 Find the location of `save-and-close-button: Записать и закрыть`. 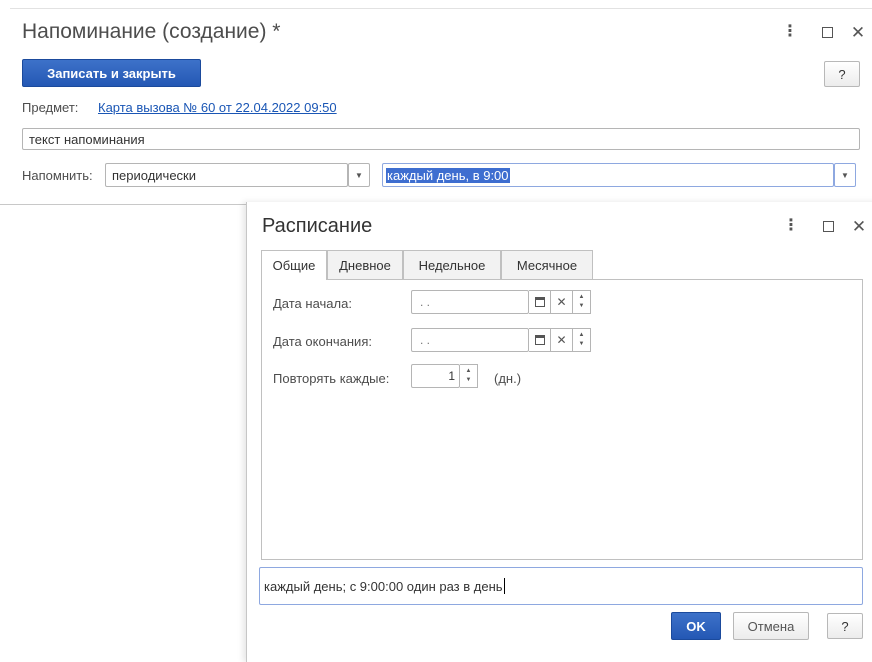

save-and-close-button: Записать и закрыть is located at coordinates (111, 73).